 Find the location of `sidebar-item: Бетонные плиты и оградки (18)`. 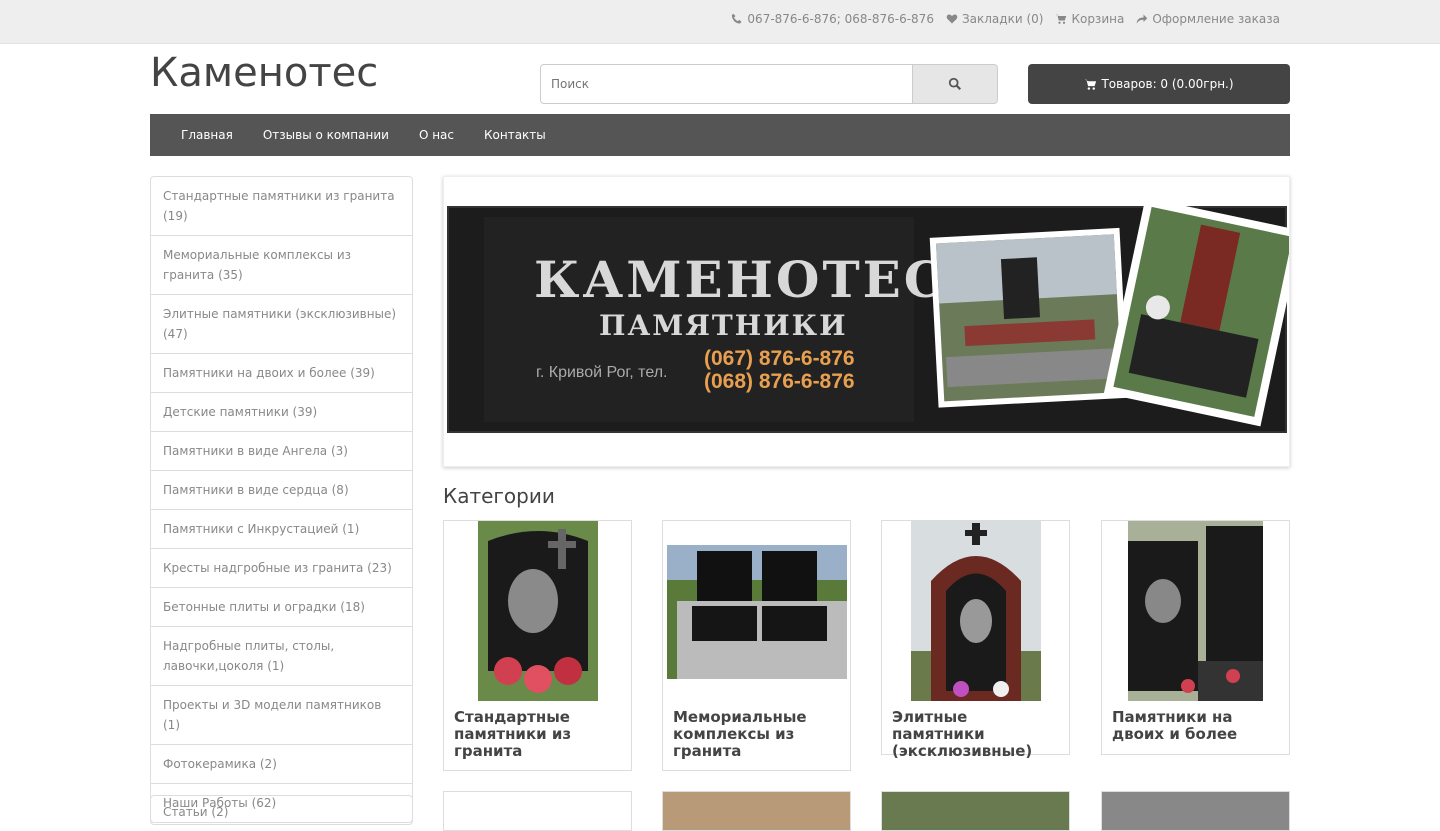

sidebar-item: Бетонные плиты и оградки (18) is located at coordinates (281, 607).